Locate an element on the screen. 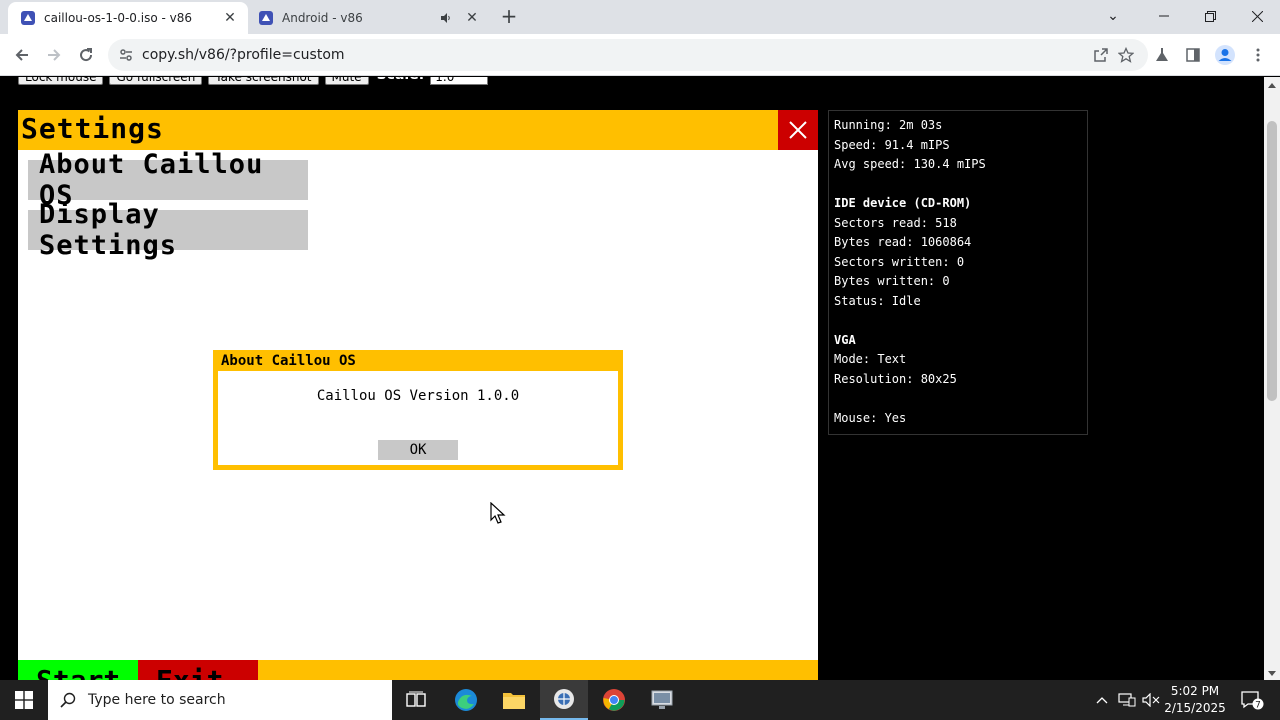  display-settings-button: Display Settings is located at coordinates (168, 230).